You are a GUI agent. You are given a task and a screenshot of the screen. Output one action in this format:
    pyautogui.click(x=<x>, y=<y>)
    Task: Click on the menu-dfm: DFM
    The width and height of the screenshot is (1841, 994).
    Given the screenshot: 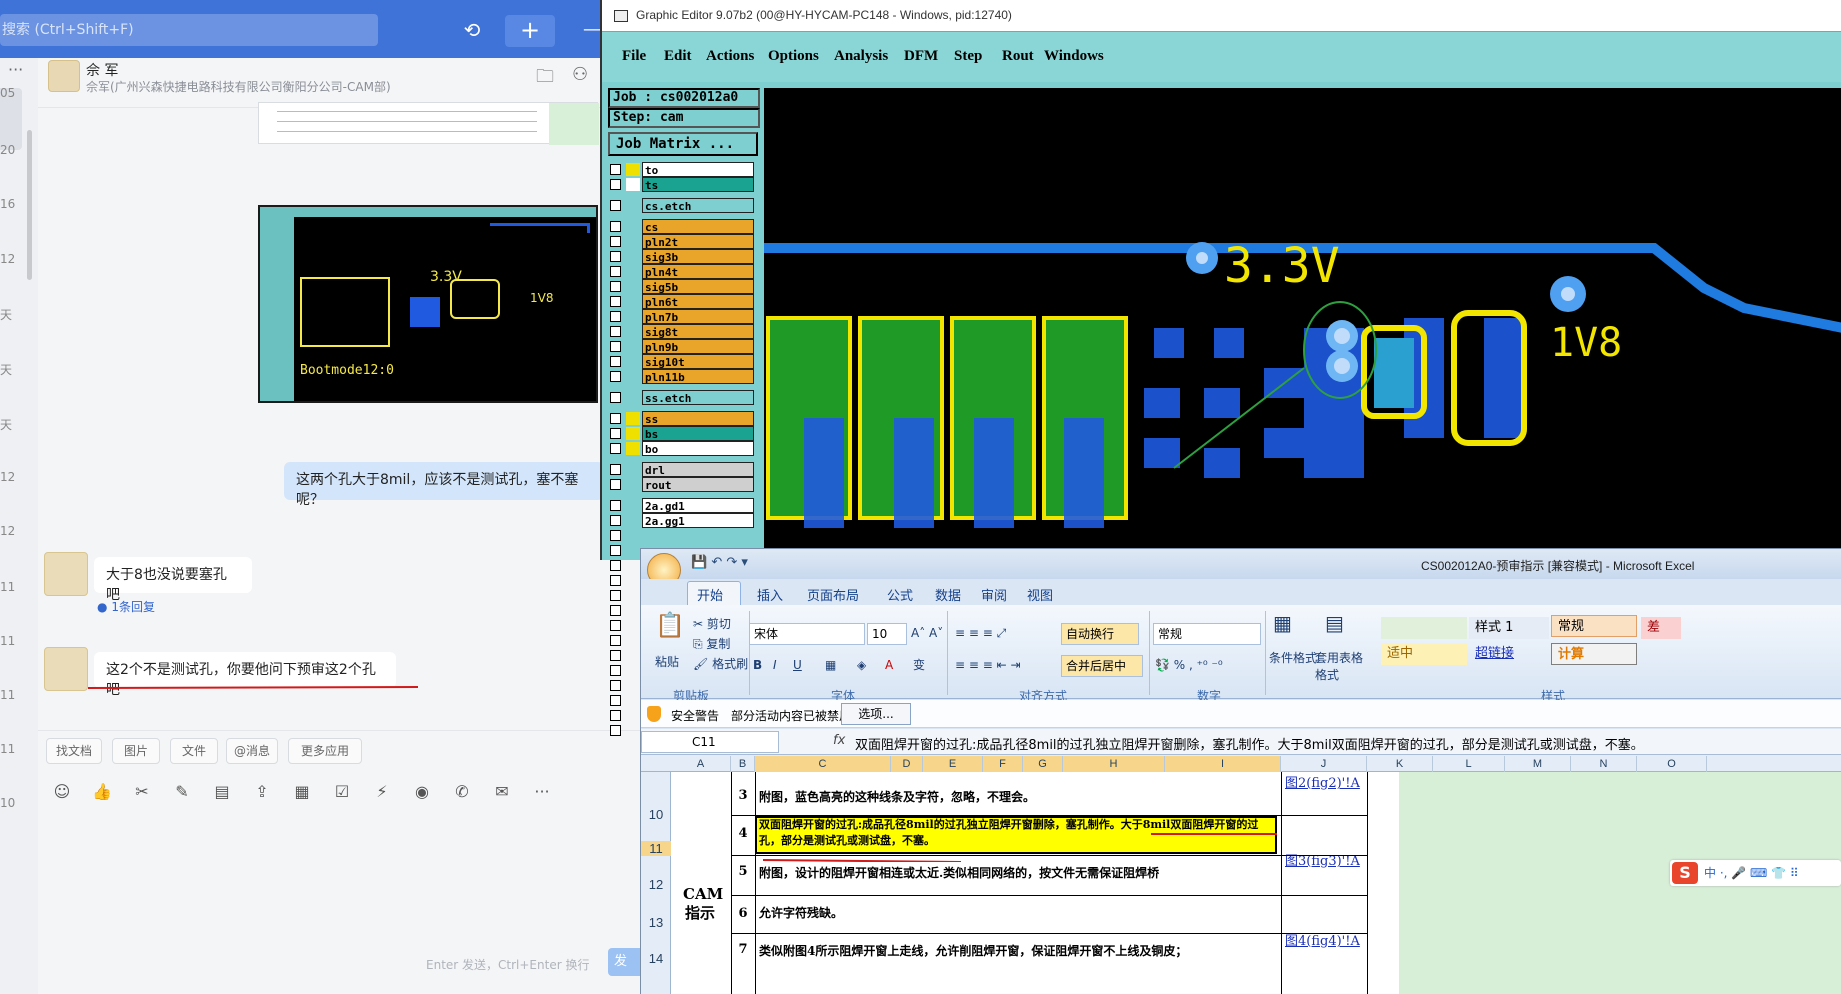 What is the action you would take?
    pyautogui.click(x=921, y=56)
    